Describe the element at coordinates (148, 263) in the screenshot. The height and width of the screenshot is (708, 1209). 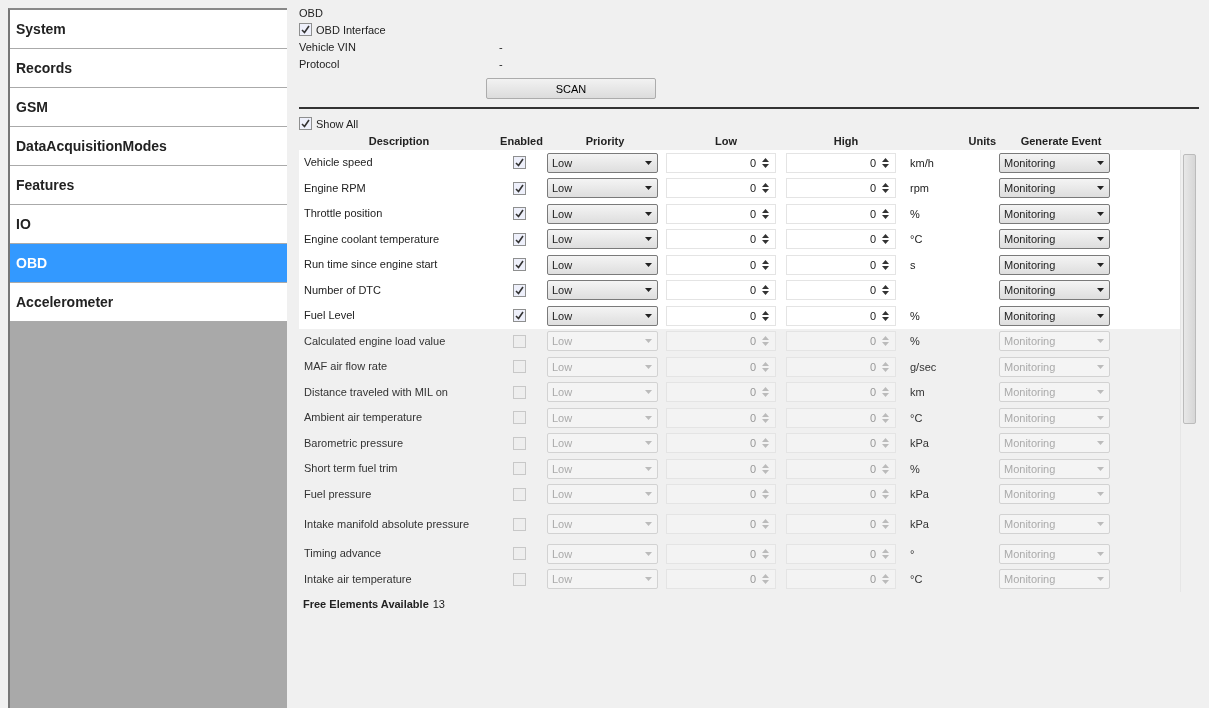
I see `sidebar-item: OBD` at that location.